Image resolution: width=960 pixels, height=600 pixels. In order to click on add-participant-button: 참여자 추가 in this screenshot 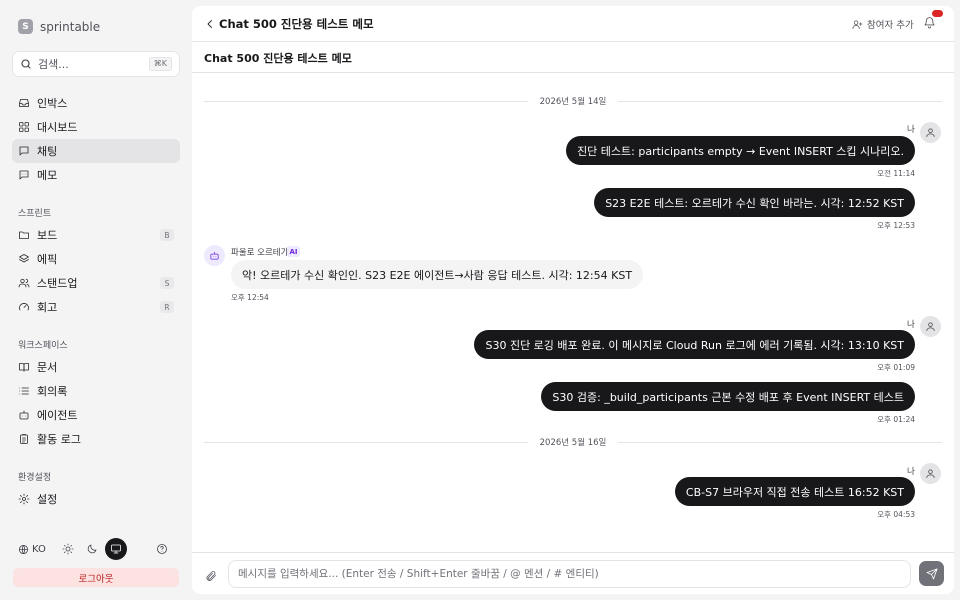, I will do `click(883, 24)`.